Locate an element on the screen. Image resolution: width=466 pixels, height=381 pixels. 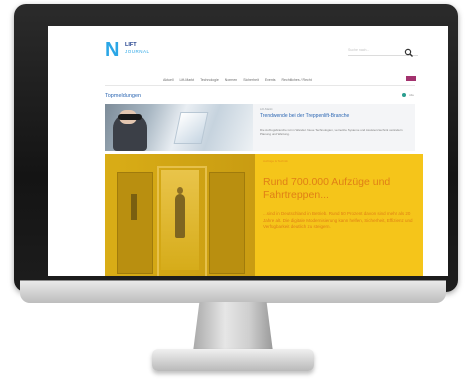
nav-item-normen: Normen is located at coordinates (231, 80).